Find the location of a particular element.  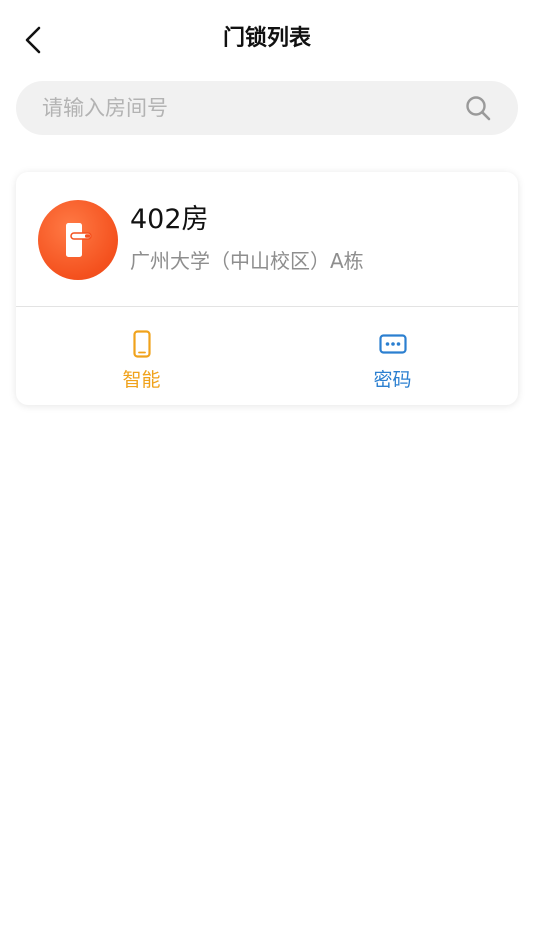

password-dots-icon is located at coordinates (393, 344).